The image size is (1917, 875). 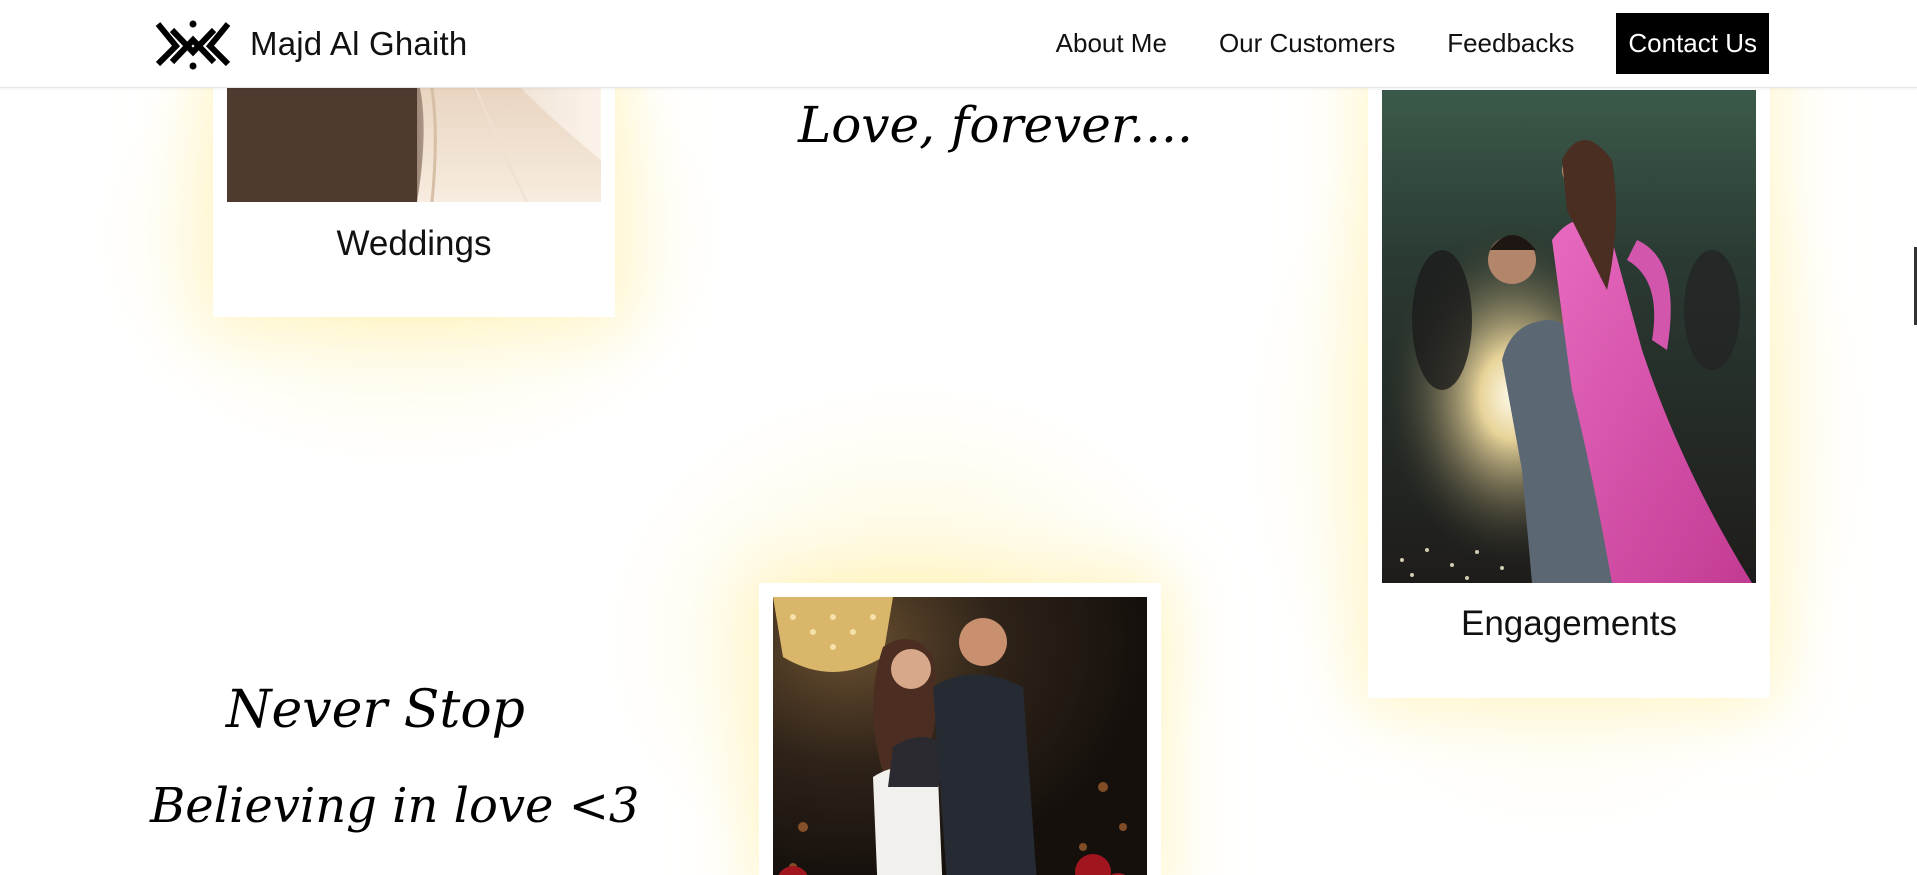 I want to click on nav-feedbacks: Feedbacks, so click(x=1510, y=43).